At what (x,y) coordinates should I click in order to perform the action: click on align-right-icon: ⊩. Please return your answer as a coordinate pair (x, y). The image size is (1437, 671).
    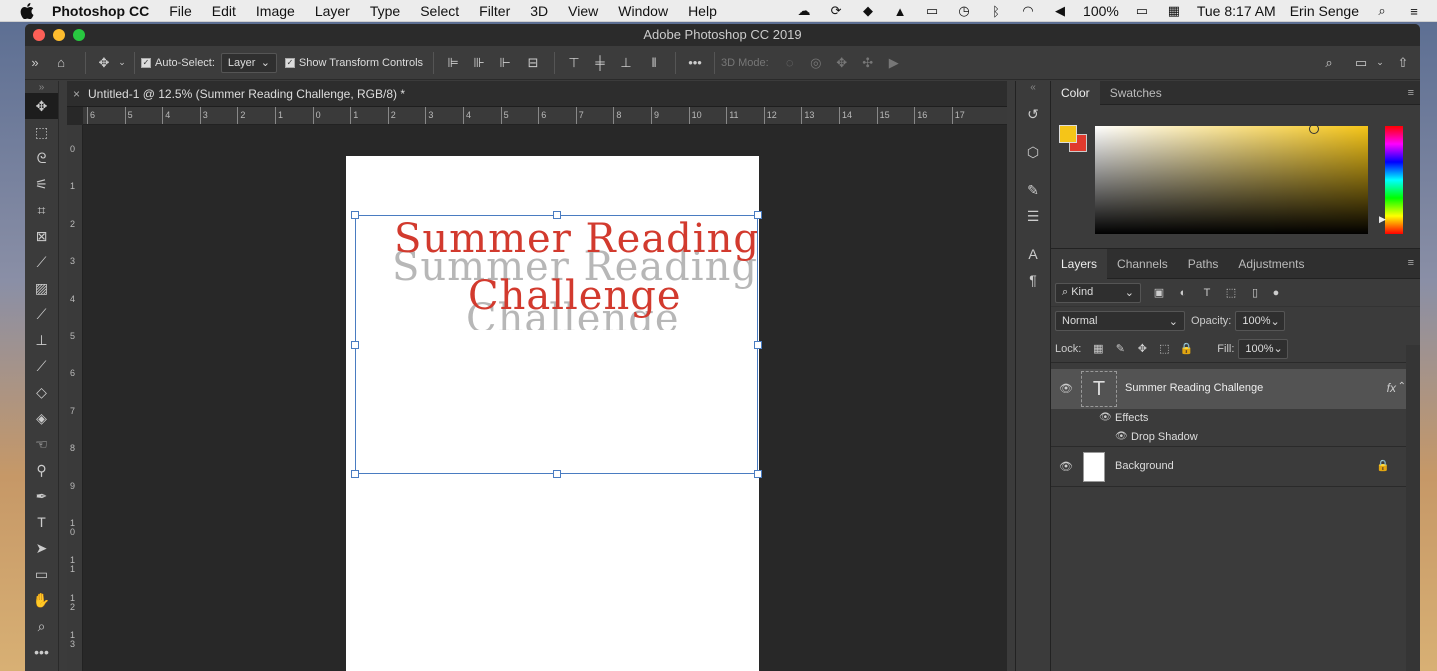
    Looking at the image, I should click on (505, 63).